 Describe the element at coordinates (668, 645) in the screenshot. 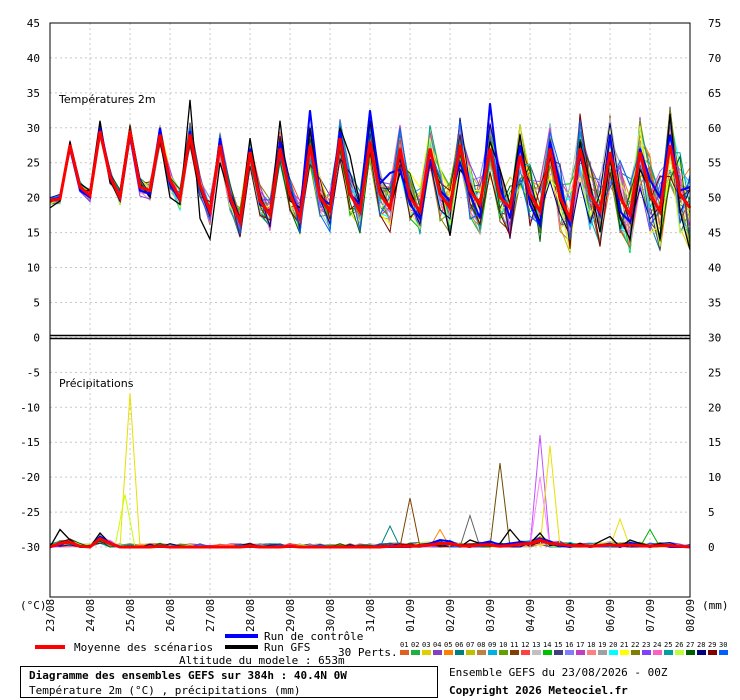

I see `perturbation-number: 25` at that location.